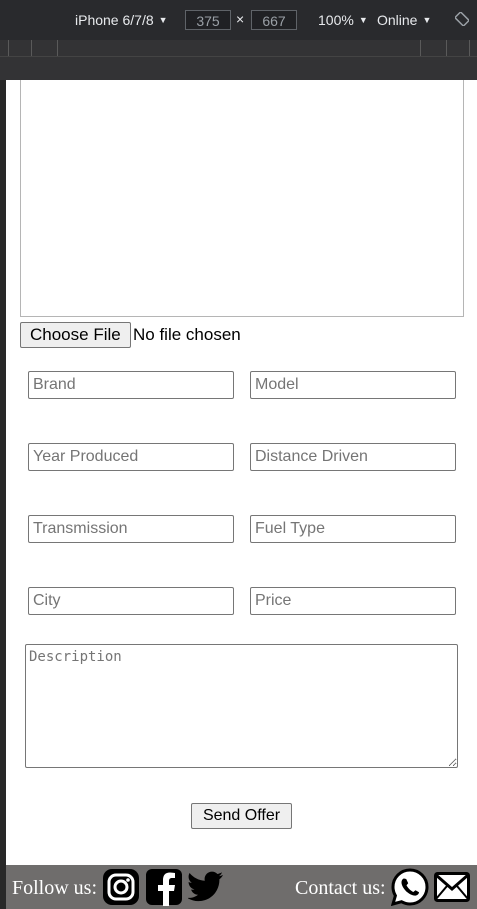 Image resolution: width=477 pixels, height=909 pixels. I want to click on facebook-icon, so click(164, 887).